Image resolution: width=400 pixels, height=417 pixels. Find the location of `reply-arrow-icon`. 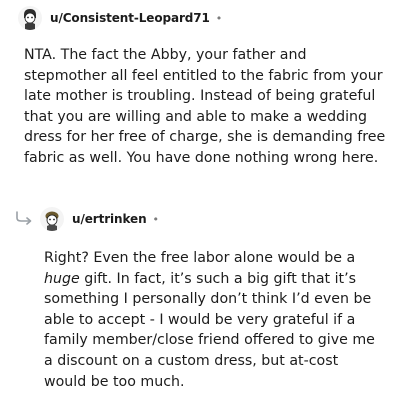

reply-arrow-icon is located at coordinates (24, 218).